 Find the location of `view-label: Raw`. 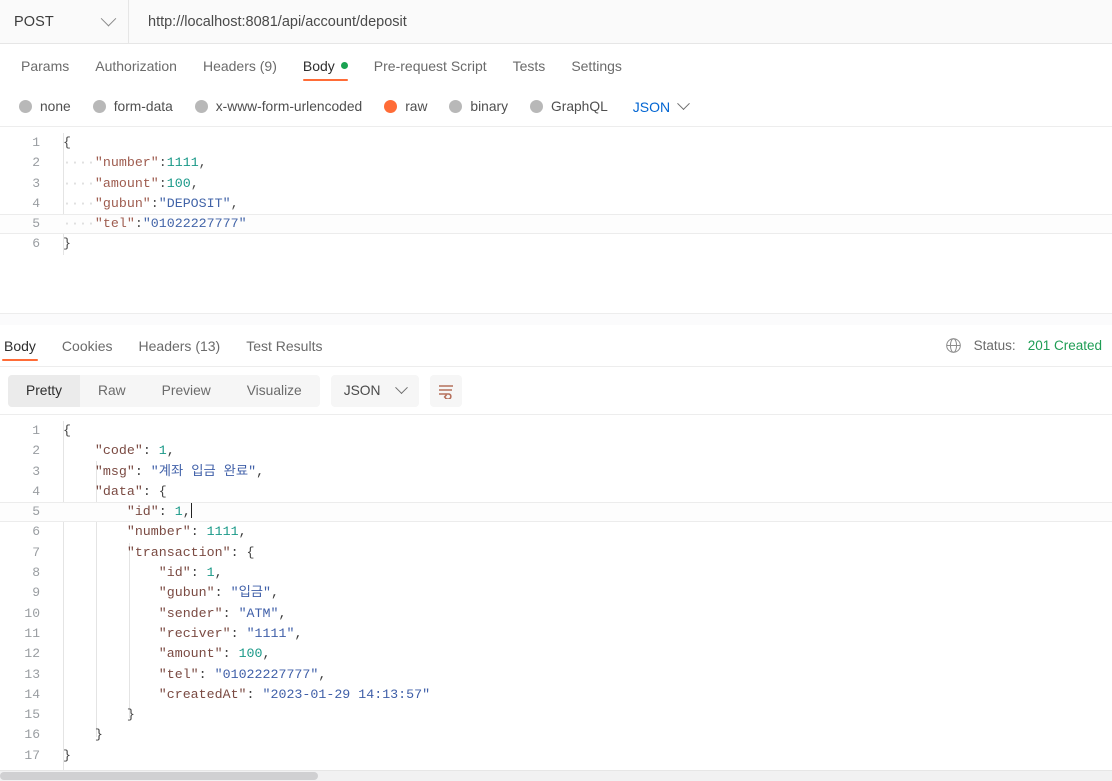

view-label: Raw is located at coordinates (112, 390).